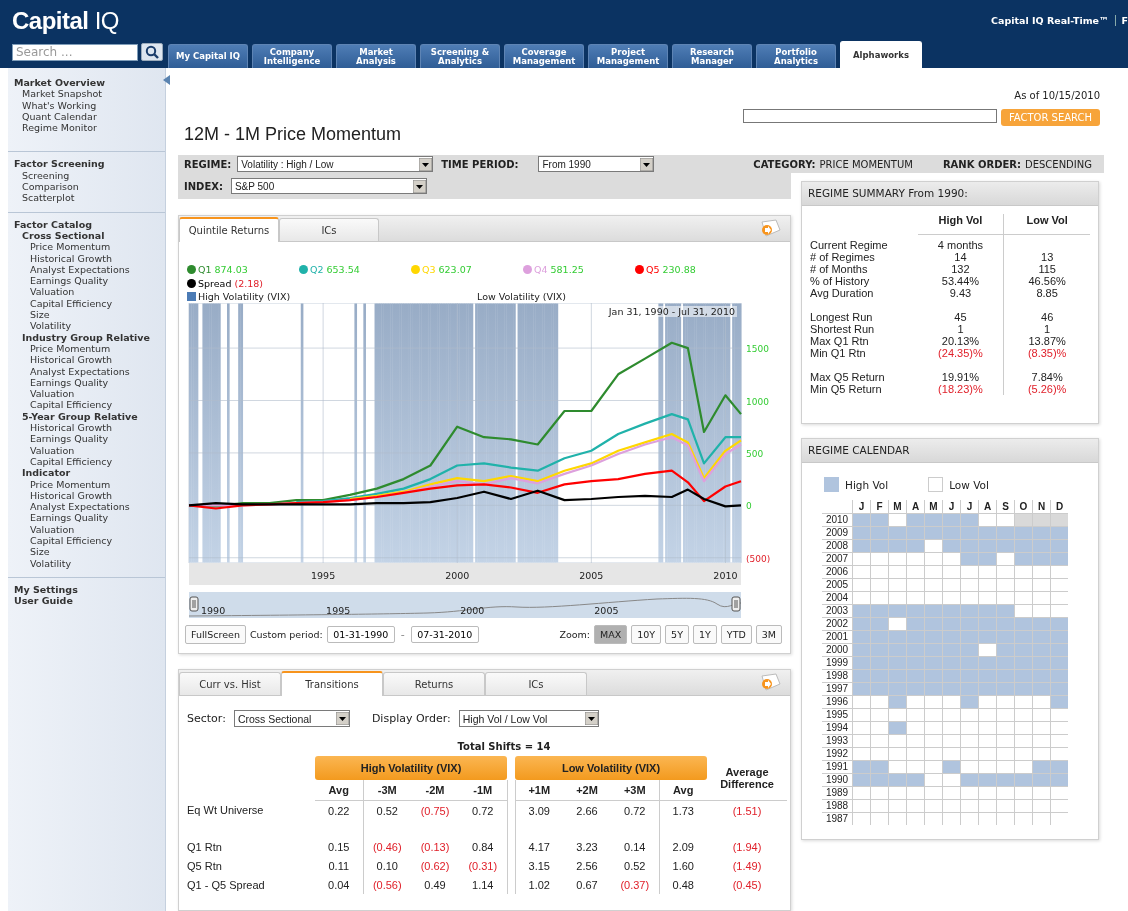 The image size is (1128, 911). What do you see at coordinates (634, 790) in the screenshot?
I see `column-header: +3M` at bounding box center [634, 790].